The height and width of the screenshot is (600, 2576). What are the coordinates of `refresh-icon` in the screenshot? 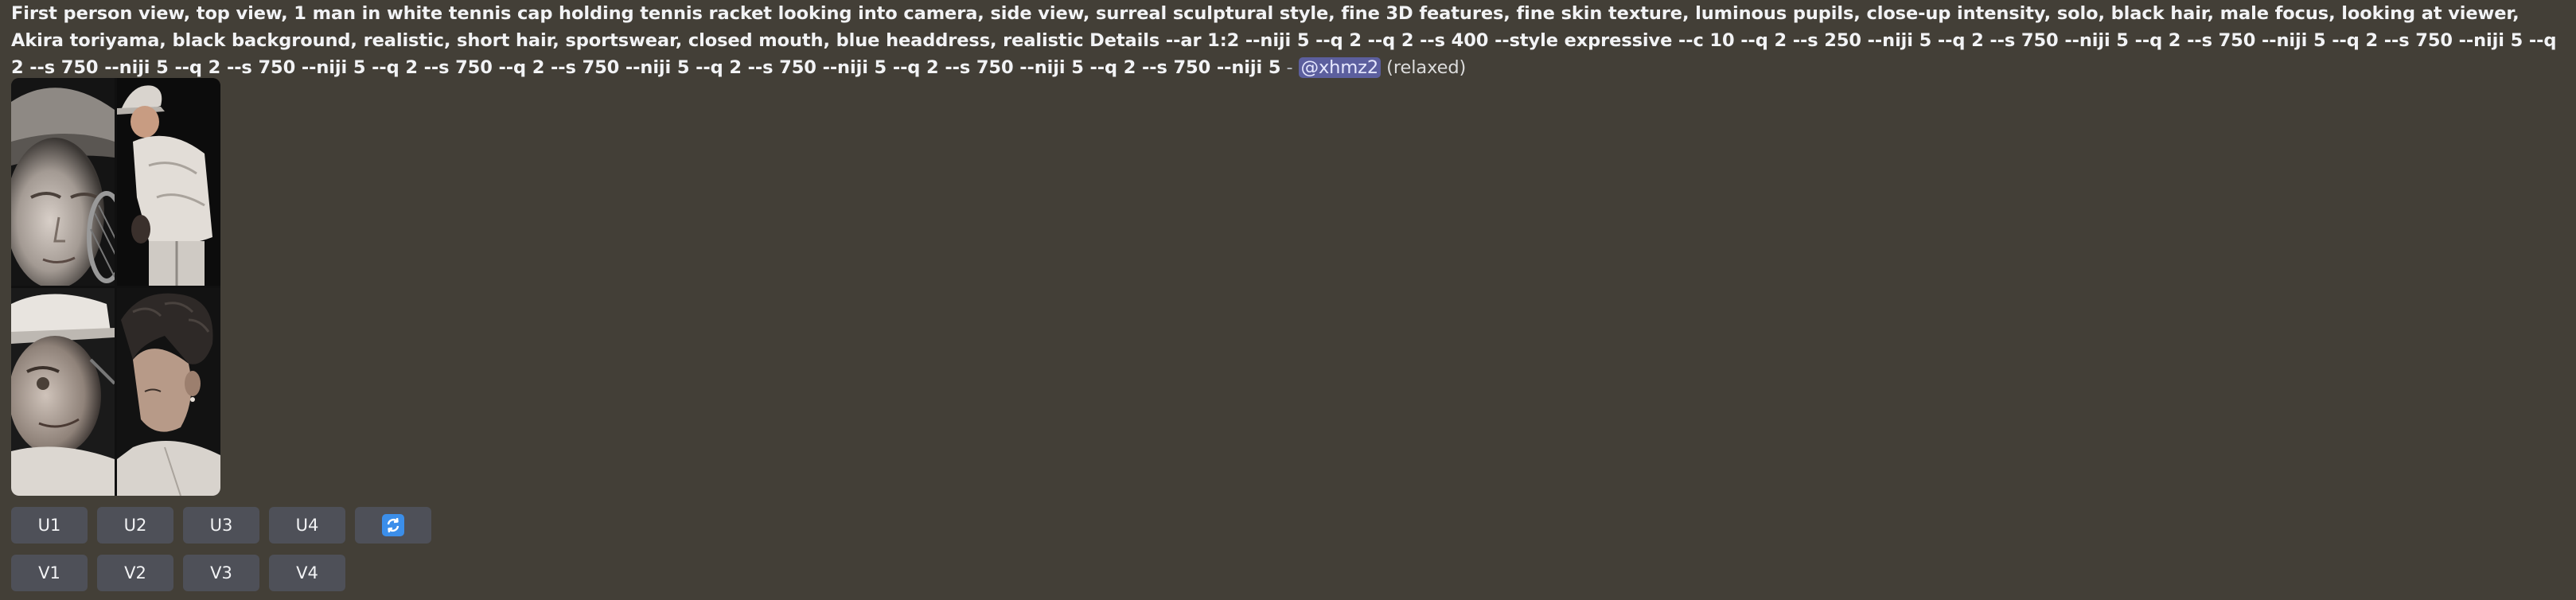 It's located at (393, 525).